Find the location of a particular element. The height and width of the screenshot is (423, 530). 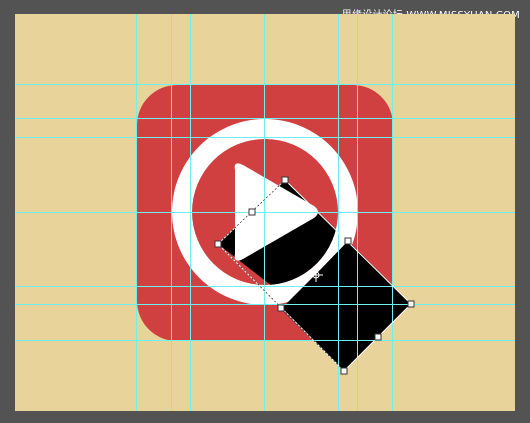

transform-handle-right is located at coordinates (411, 304).